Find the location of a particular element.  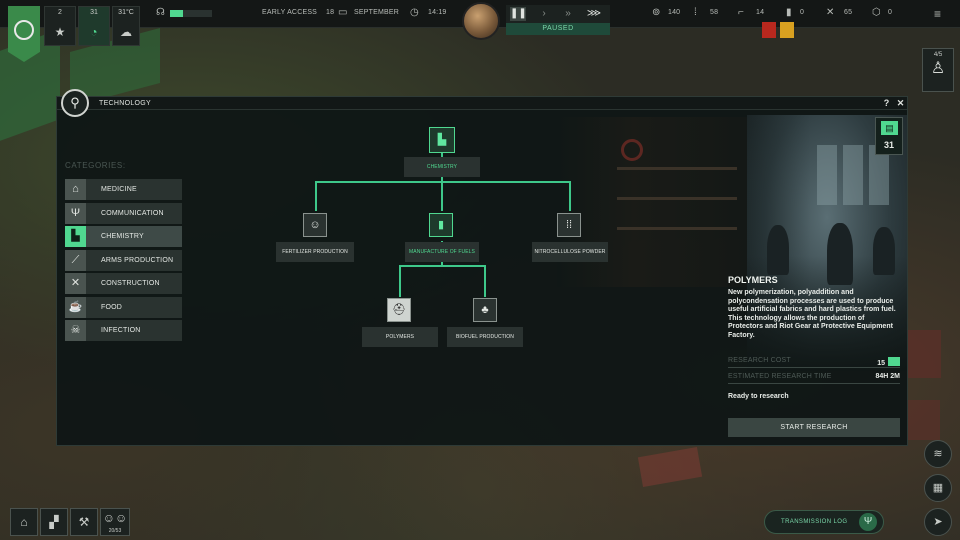

month-value: SEPTEMBER is located at coordinates (376, 12).